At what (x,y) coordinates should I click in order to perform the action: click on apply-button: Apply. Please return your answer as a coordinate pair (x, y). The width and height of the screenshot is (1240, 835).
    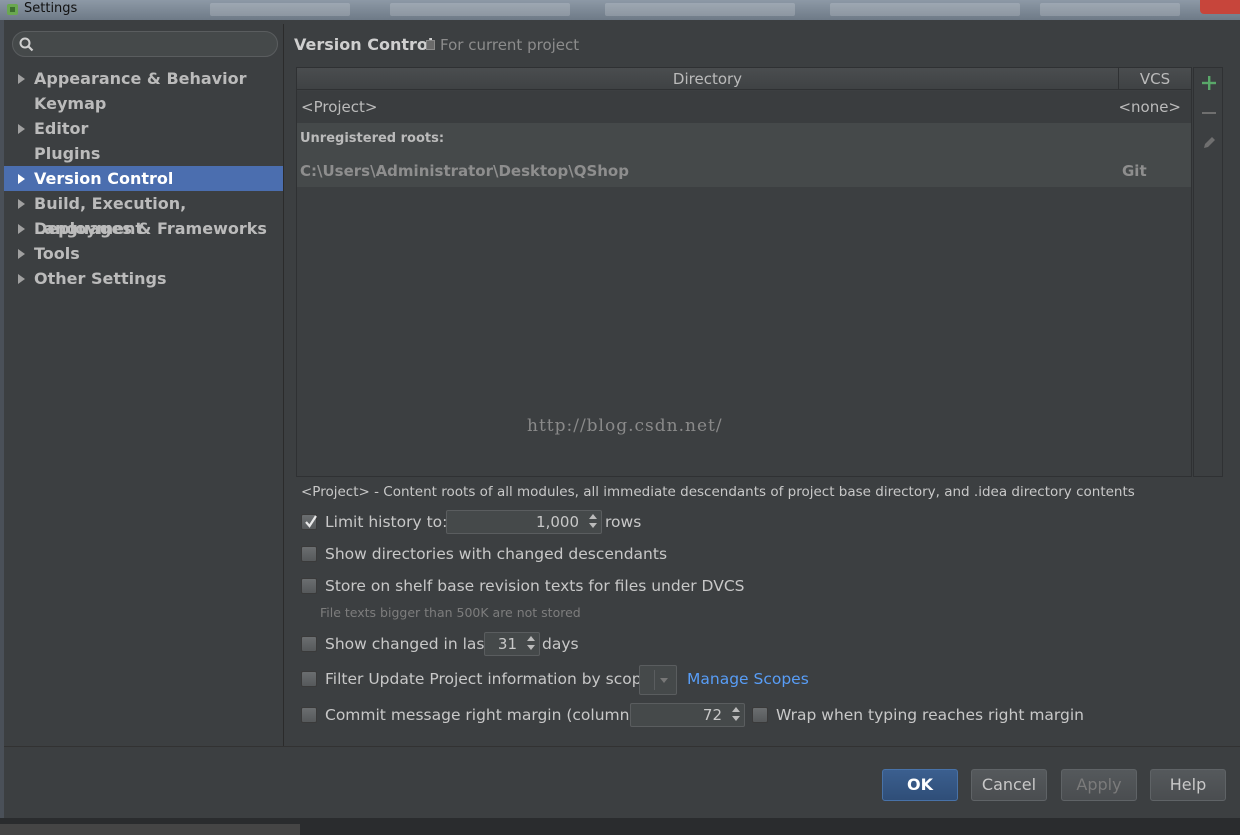
    Looking at the image, I should click on (1099, 785).